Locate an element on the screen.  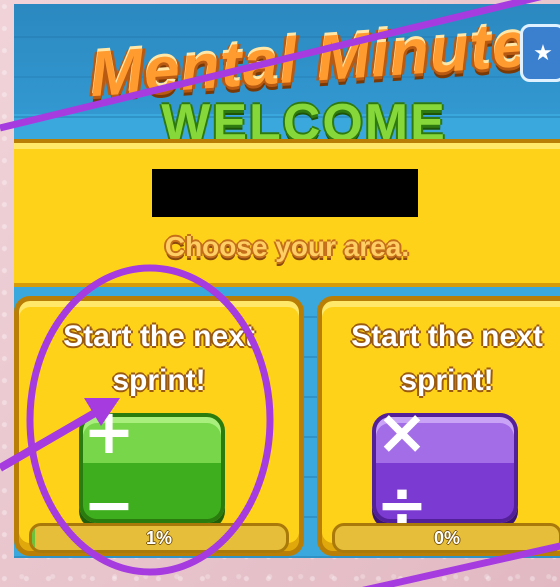
player-name-redacted is located at coordinates (285, 193).